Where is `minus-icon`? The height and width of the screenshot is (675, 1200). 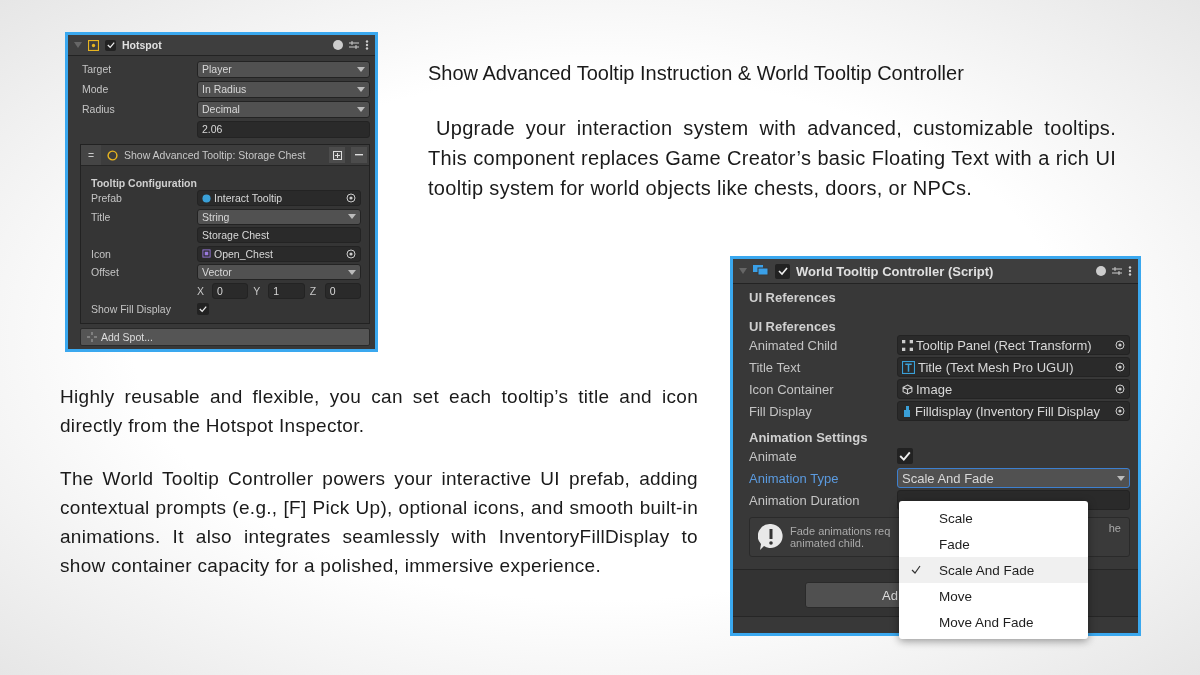 minus-icon is located at coordinates (359, 155).